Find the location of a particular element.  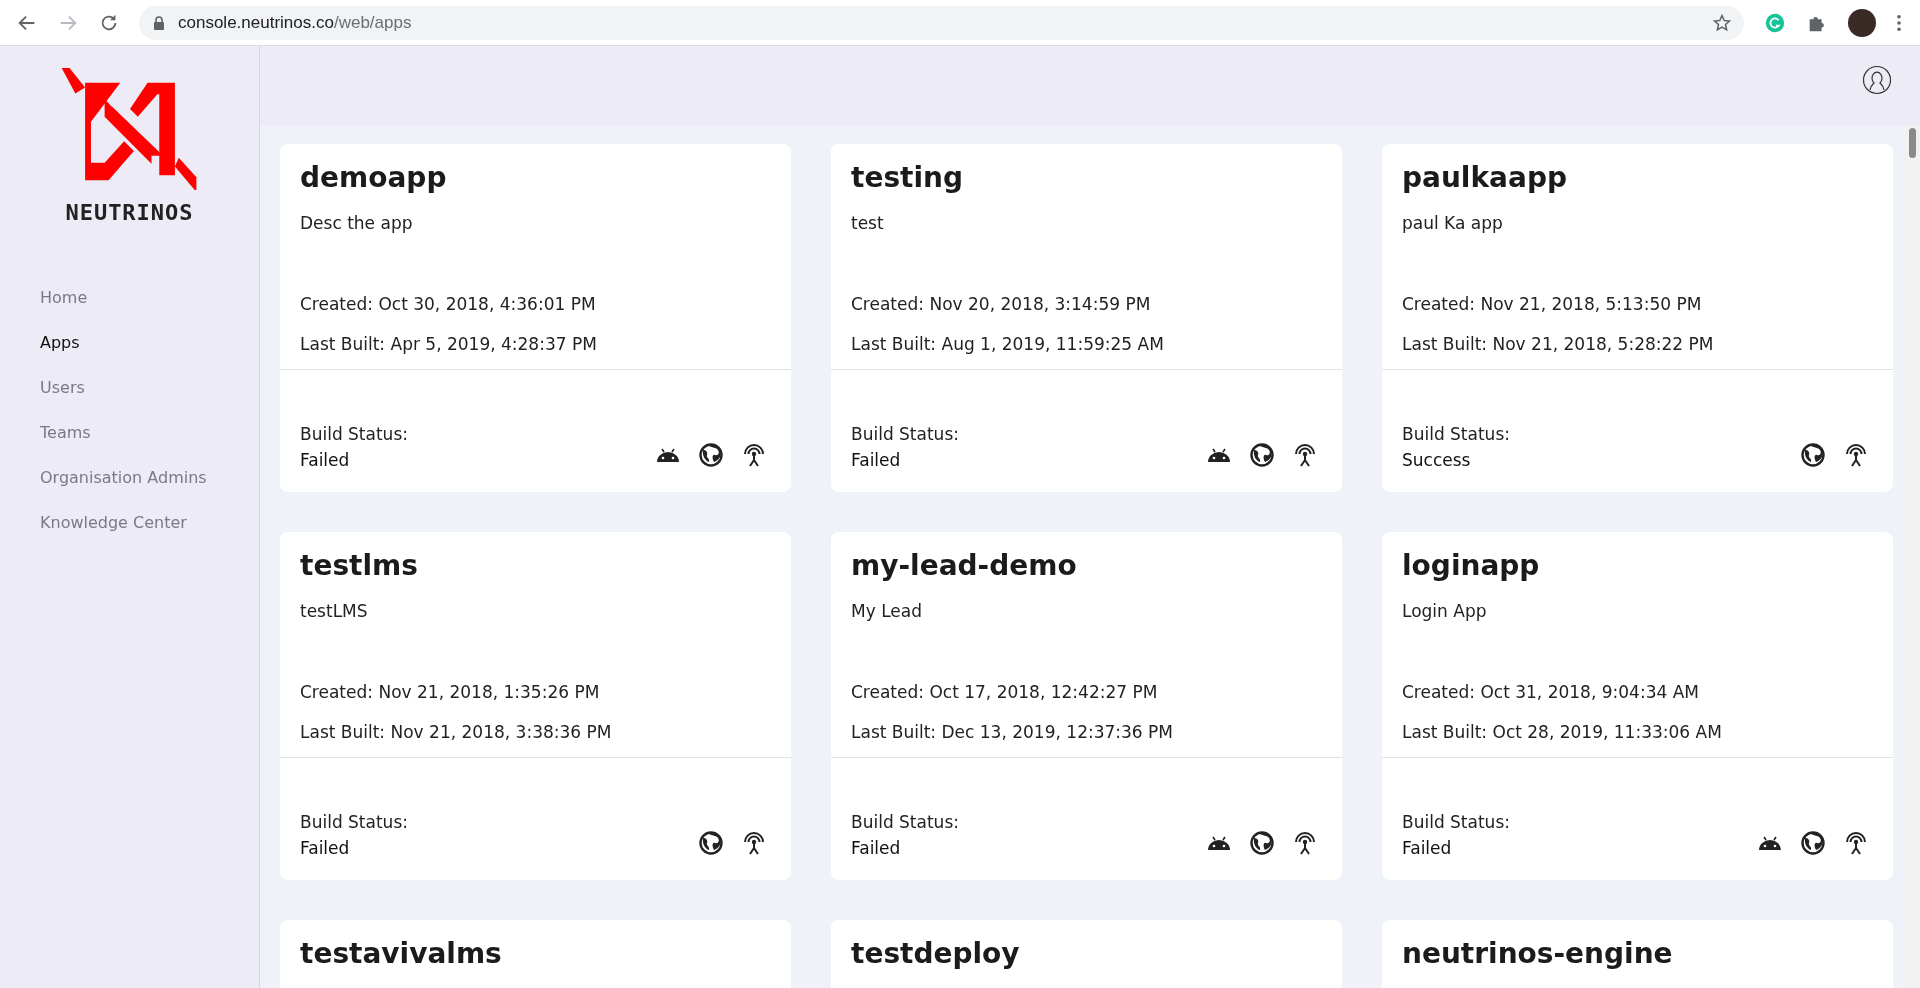

app-name: loginapp is located at coordinates (1471, 566).